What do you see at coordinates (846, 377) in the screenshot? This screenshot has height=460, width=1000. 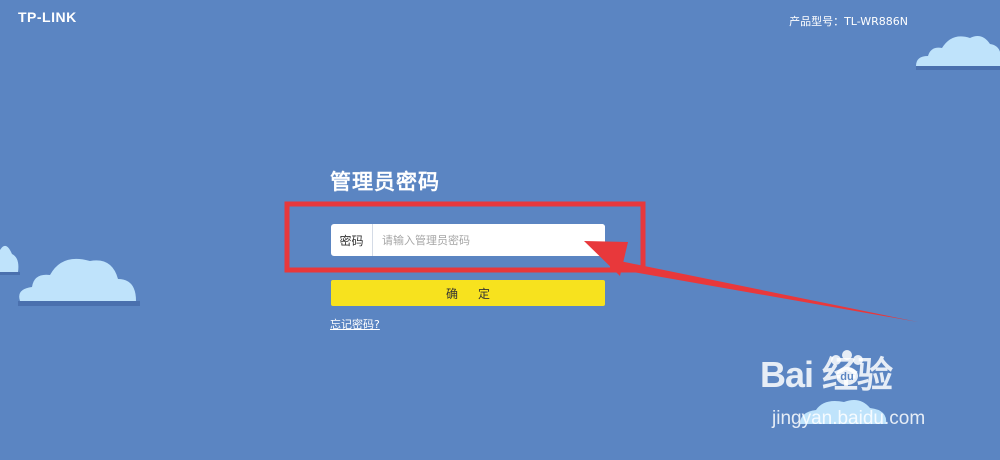 I see `svg-text: du` at bounding box center [846, 377].